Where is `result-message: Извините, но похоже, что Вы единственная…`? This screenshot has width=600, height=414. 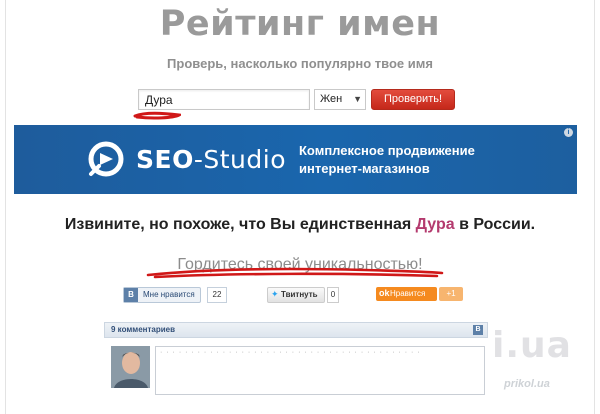
result-message: Извините, но похоже, что Вы единственная… is located at coordinates (300, 225).